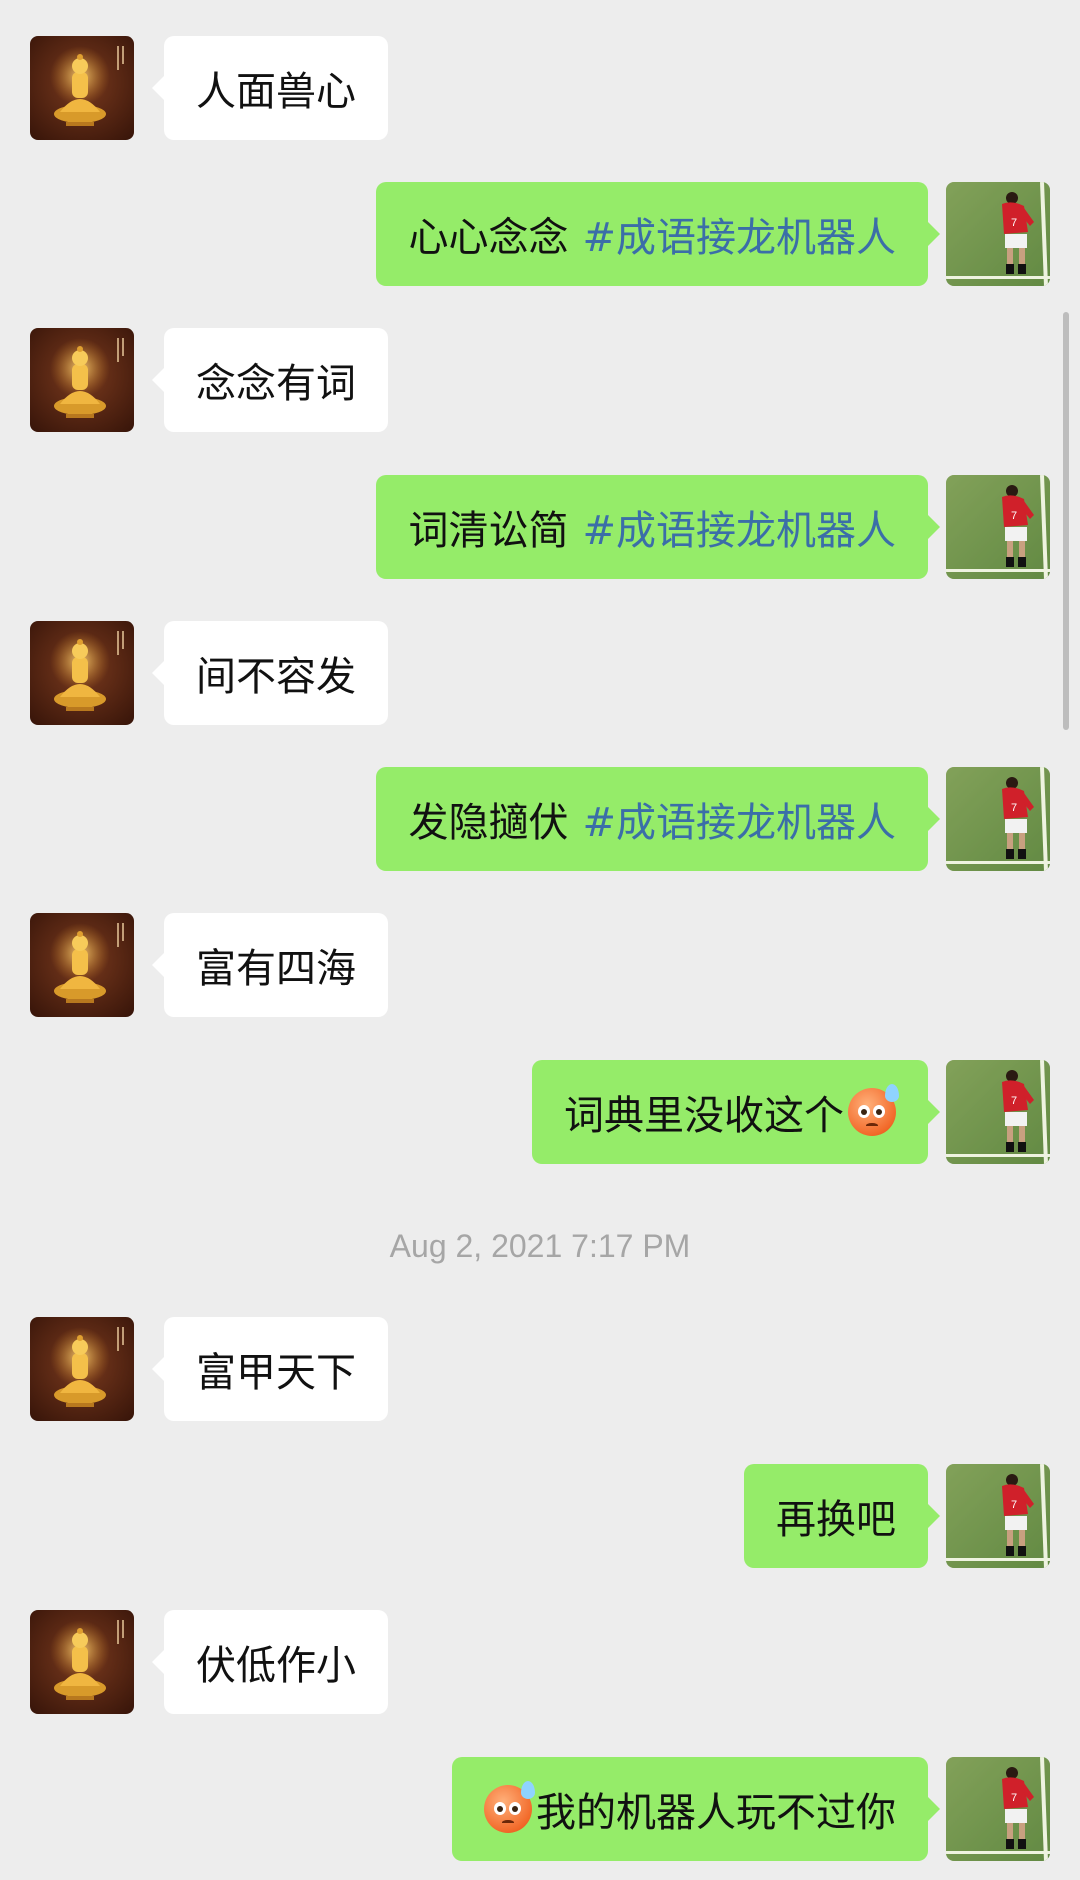 This screenshot has height=1880, width=1080. I want to click on message-bubble: 我的机器人玩不过你, so click(696, 1809).